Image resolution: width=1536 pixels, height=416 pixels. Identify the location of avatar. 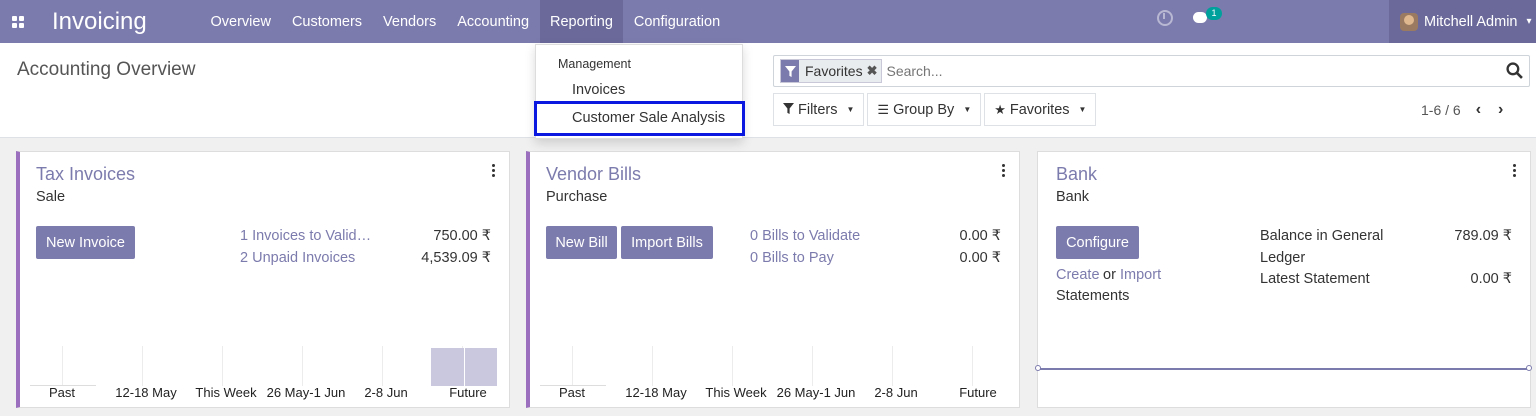
(1409, 21).